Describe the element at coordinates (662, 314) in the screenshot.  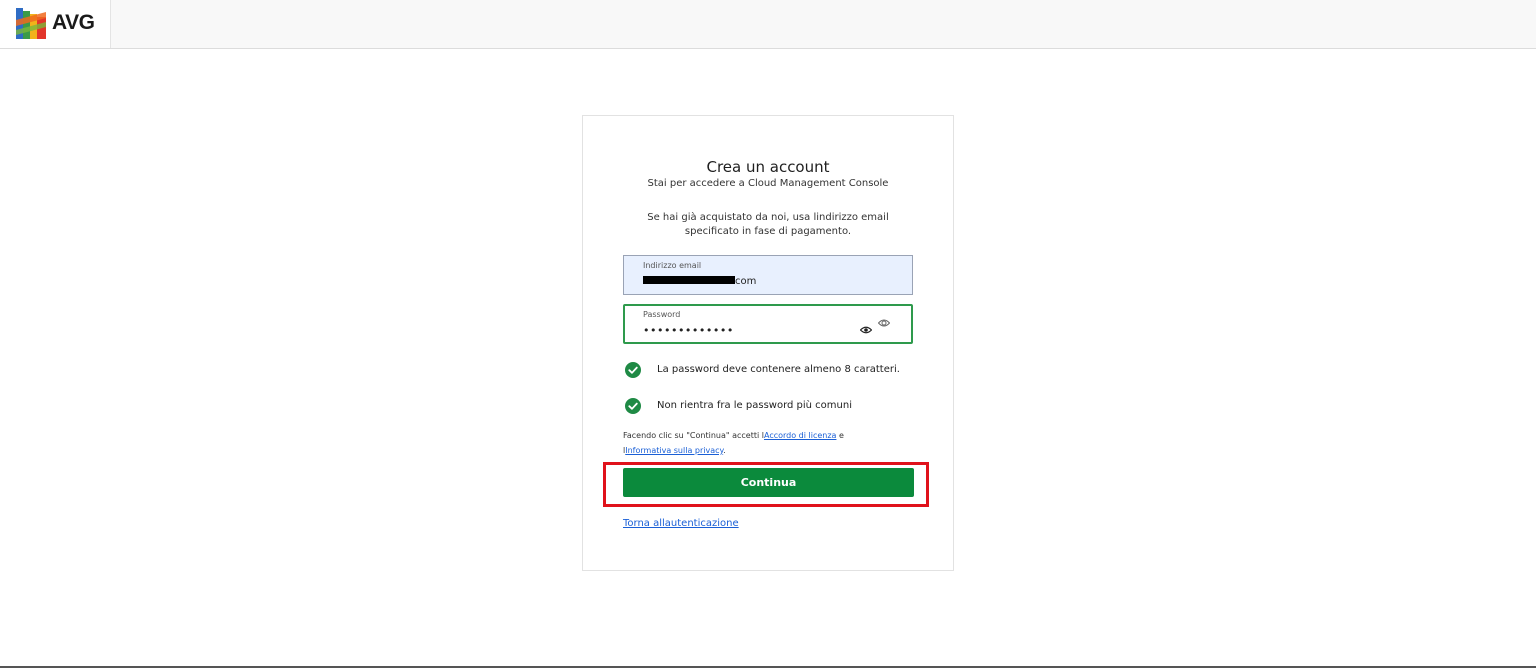
I see `password-label: Password` at that location.